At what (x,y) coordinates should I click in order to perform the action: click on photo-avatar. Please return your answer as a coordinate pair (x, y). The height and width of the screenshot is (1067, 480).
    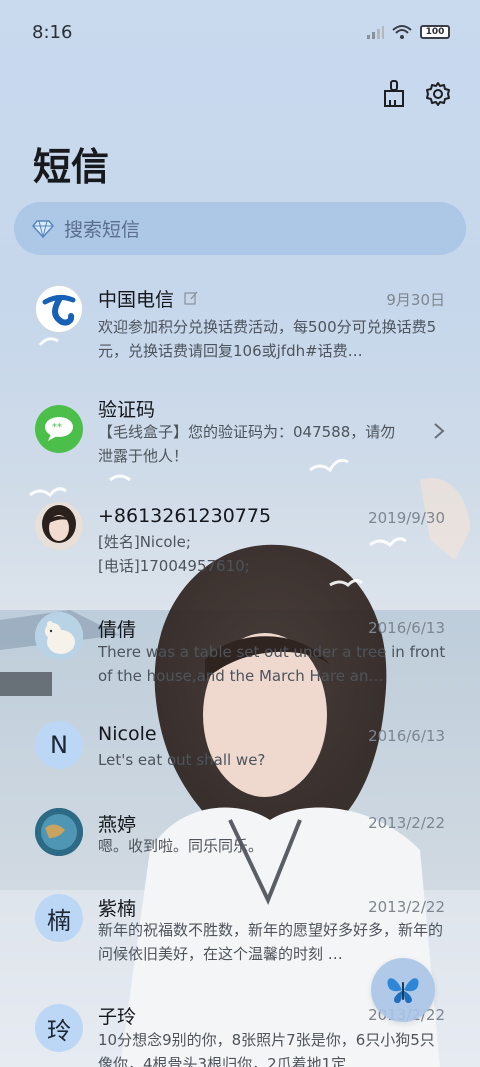
    Looking at the image, I should click on (59, 832).